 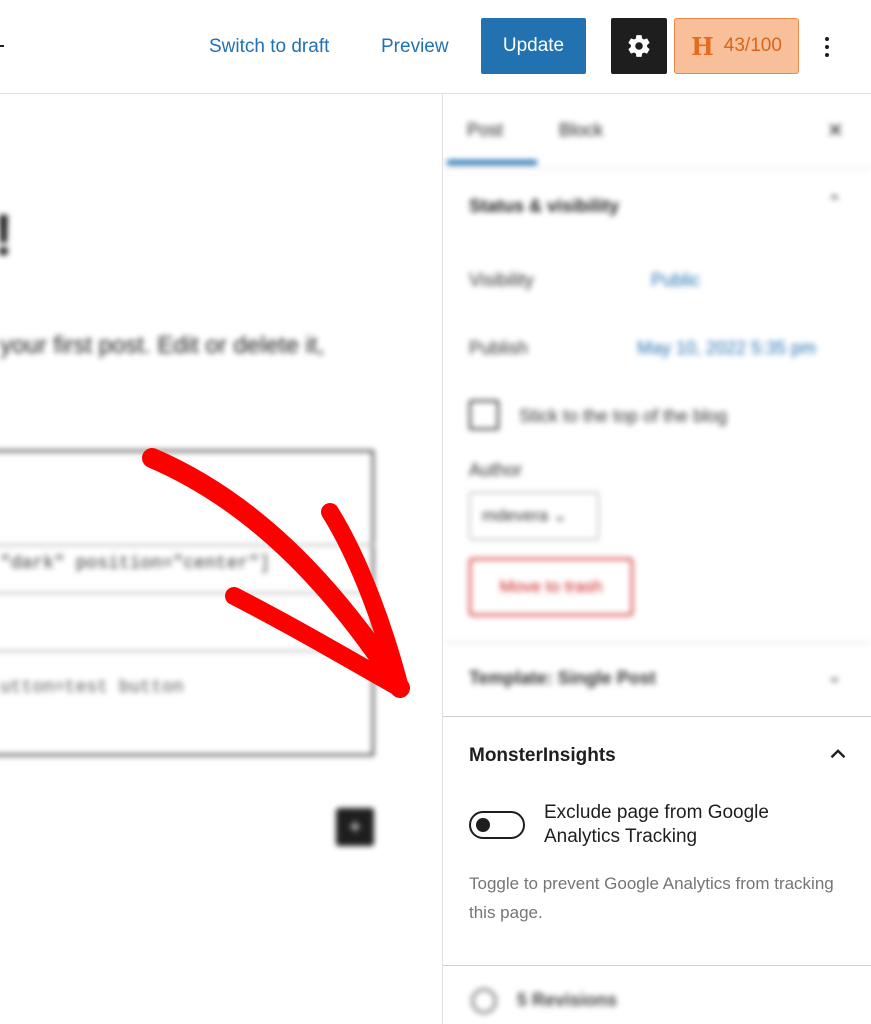 What do you see at coordinates (2, 46) in the screenshot?
I see `back-icon-fragment` at bounding box center [2, 46].